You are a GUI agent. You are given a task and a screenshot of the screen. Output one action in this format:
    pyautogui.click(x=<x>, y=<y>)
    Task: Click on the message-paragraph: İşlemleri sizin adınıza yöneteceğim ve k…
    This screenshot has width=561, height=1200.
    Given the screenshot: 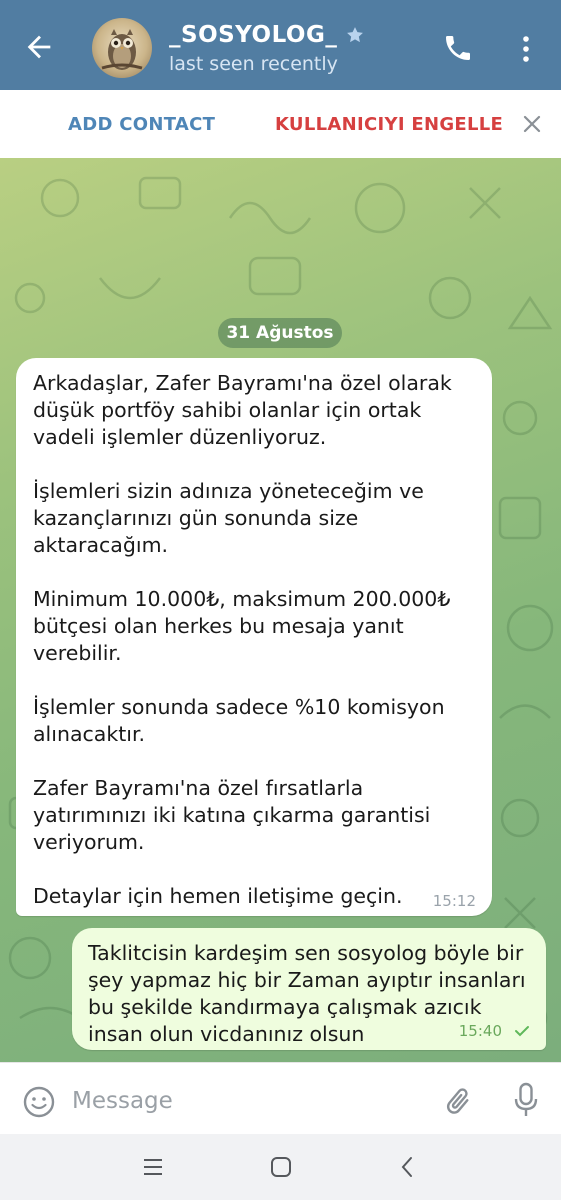 What is the action you would take?
    pyautogui.click(x=228, y=518)
    